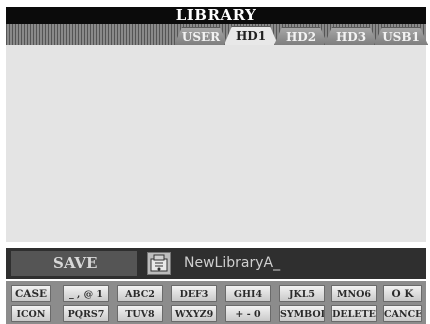  I want to click on mno6-key: MNO6, so click(354, 293).